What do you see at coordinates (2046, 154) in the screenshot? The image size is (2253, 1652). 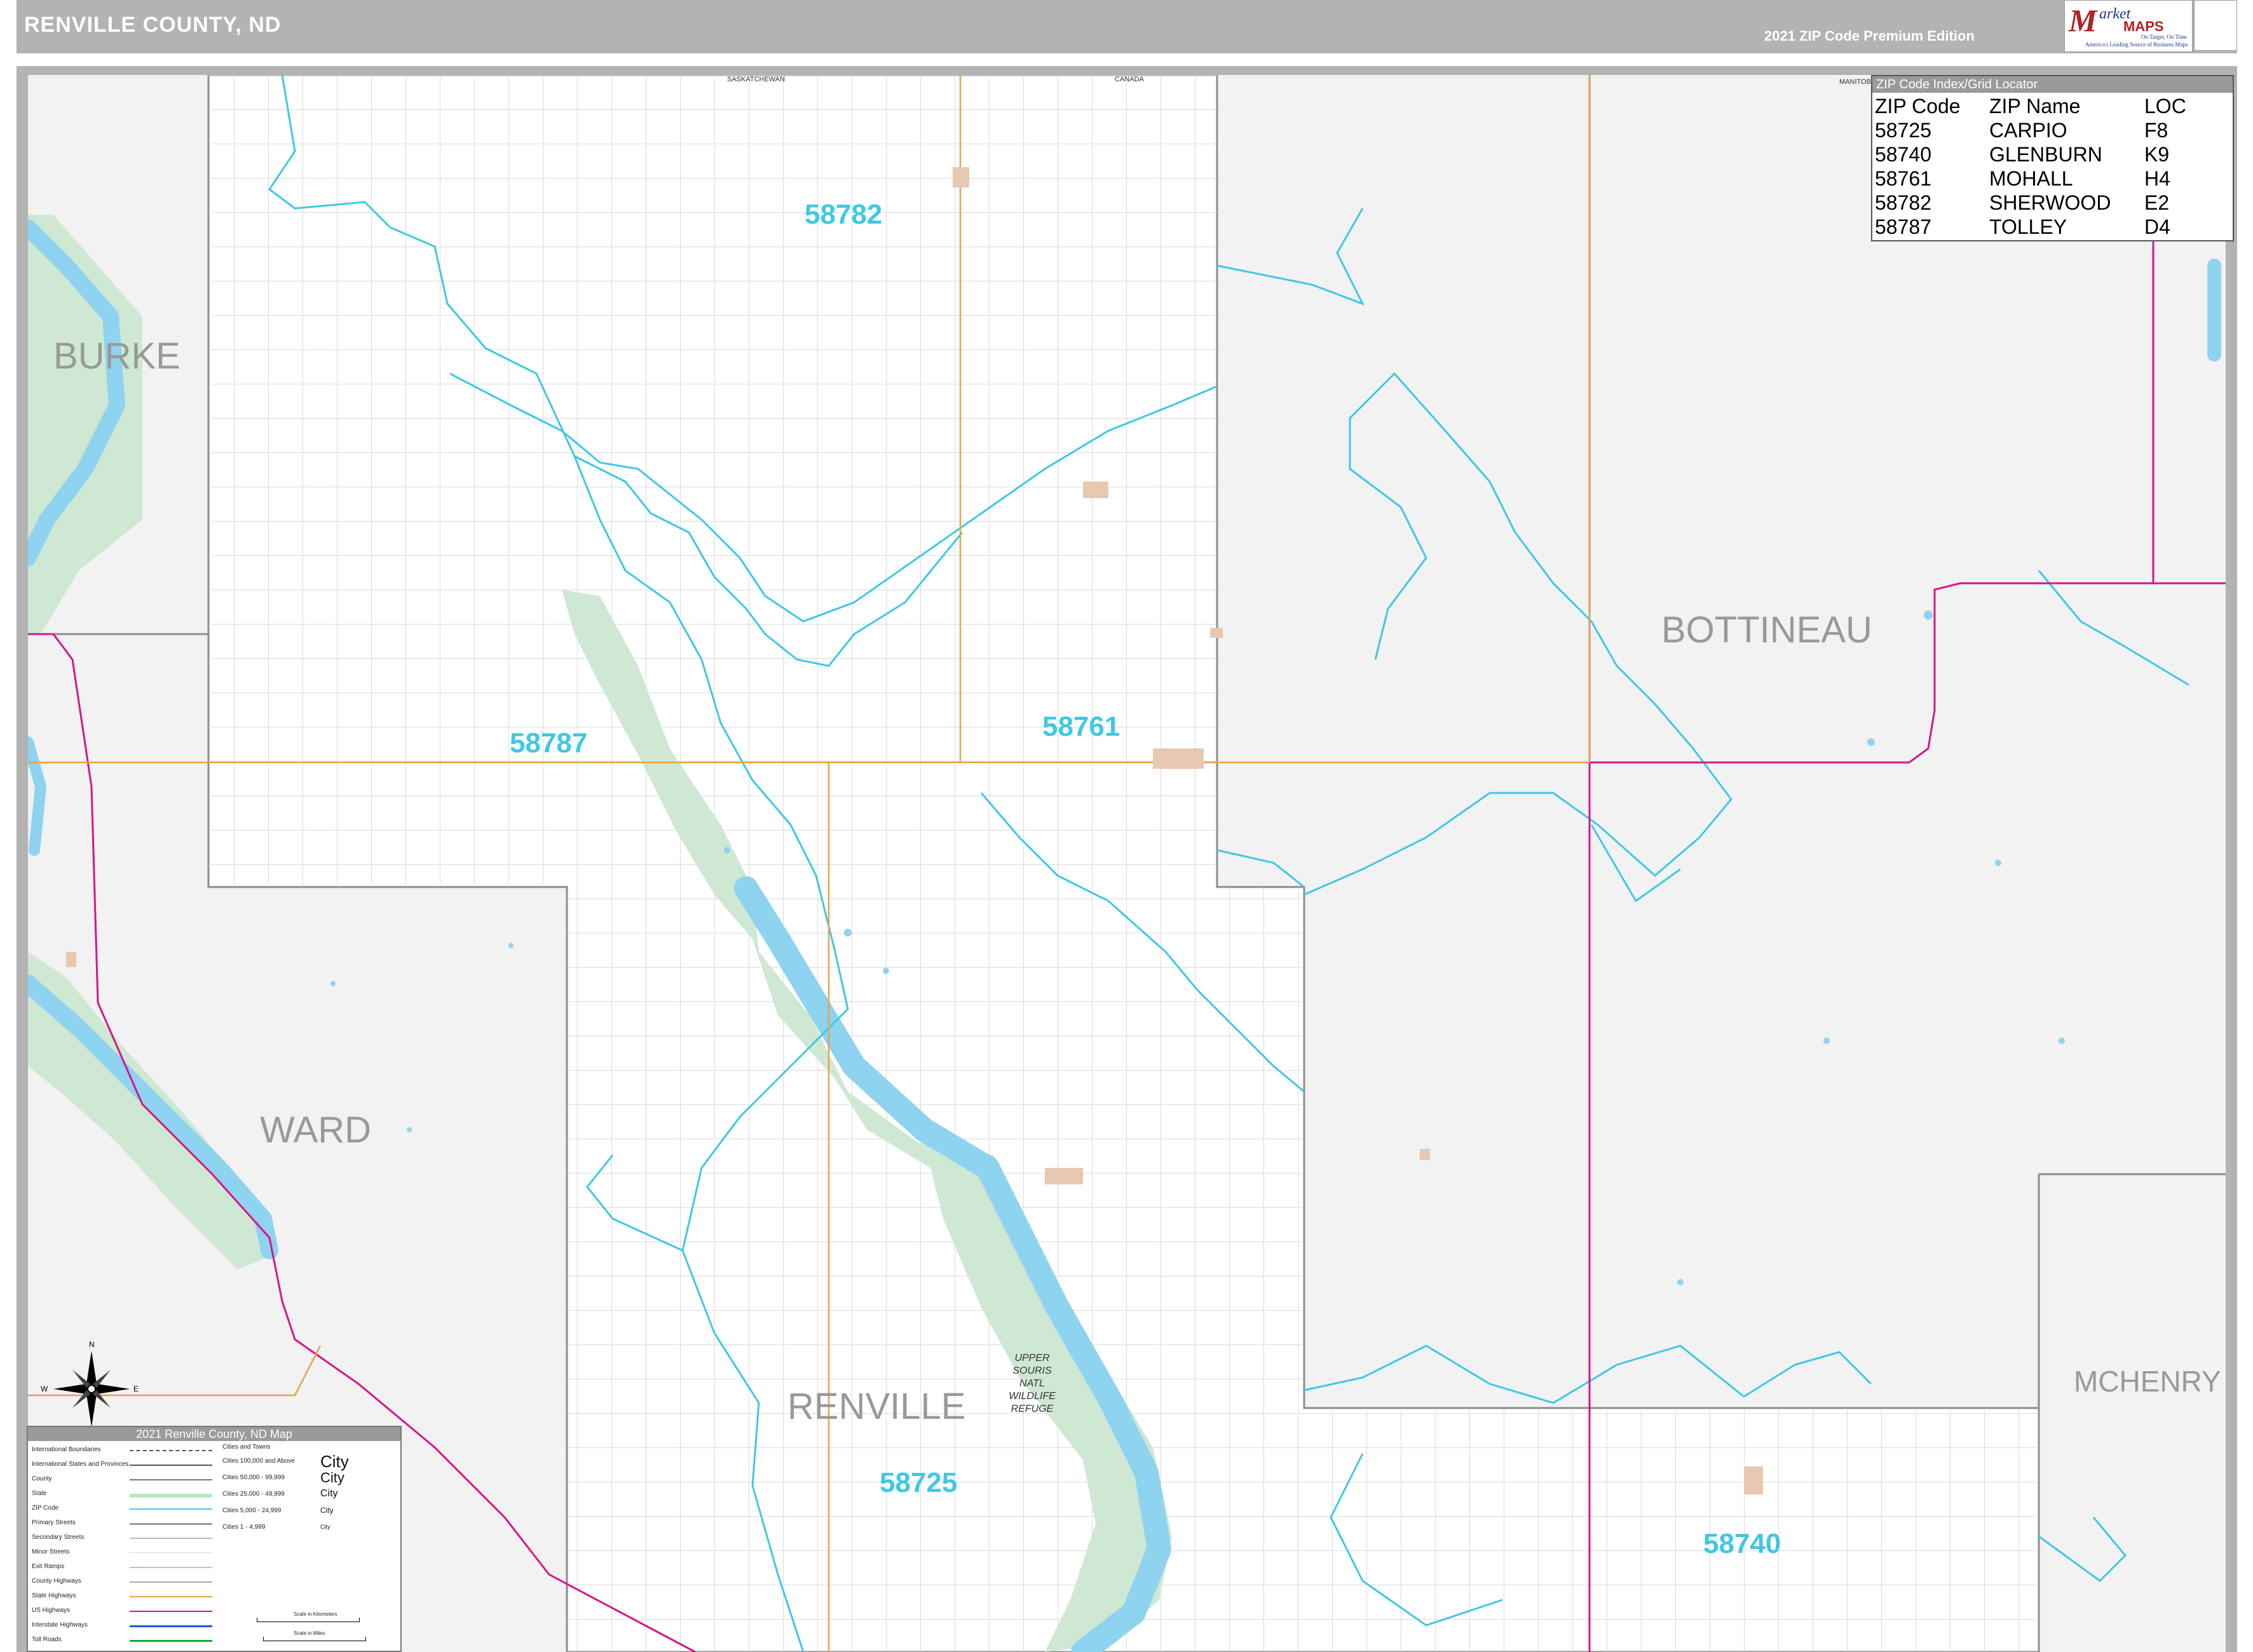 I see `name-cell: GLENBURN` at bounding box center [2046, 154].